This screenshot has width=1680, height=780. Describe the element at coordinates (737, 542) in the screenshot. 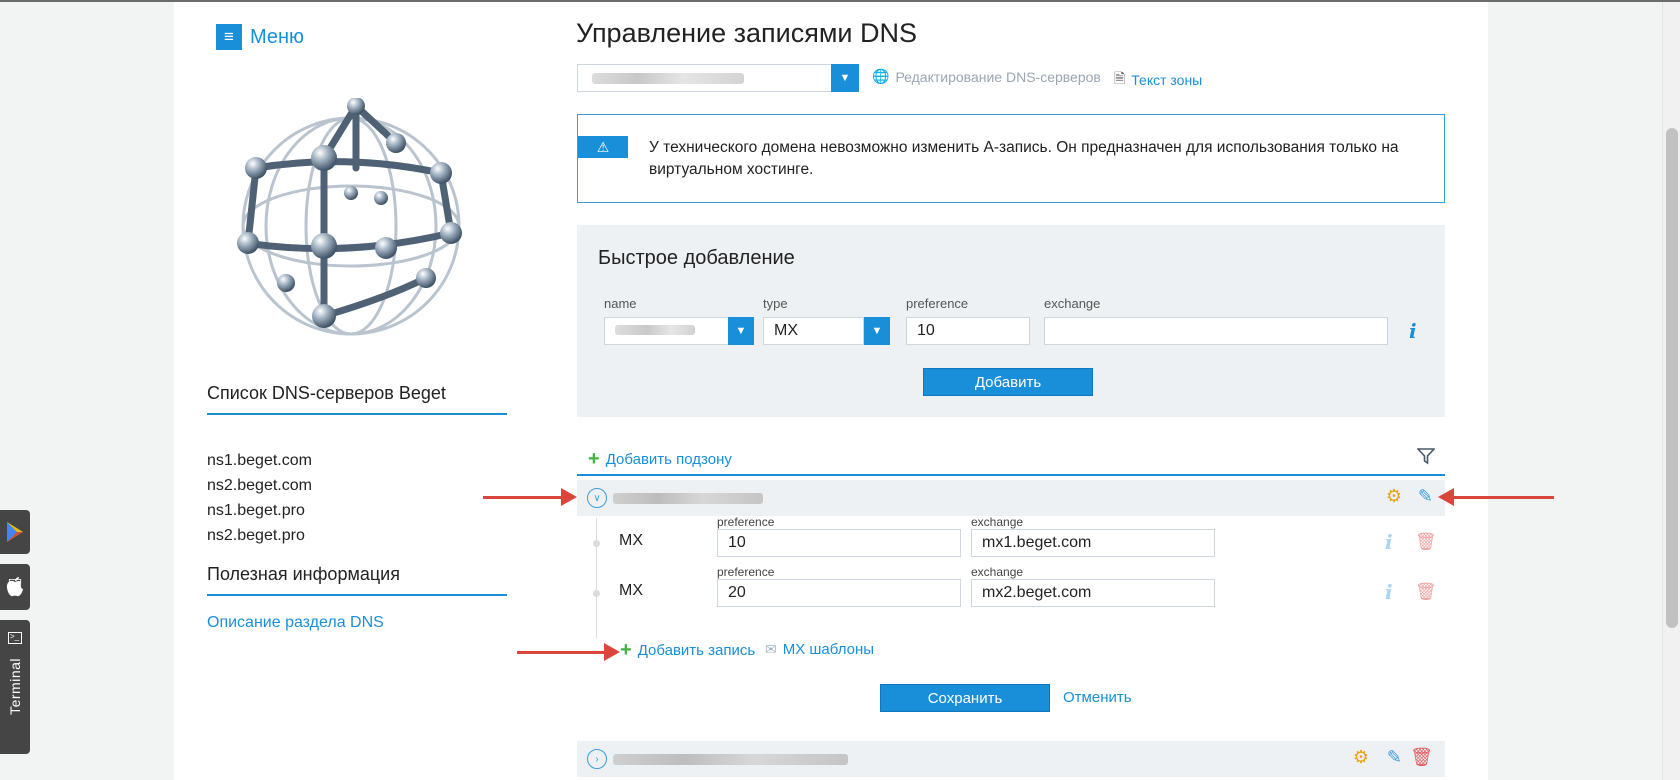

I see `preference-value: 10` at that location.